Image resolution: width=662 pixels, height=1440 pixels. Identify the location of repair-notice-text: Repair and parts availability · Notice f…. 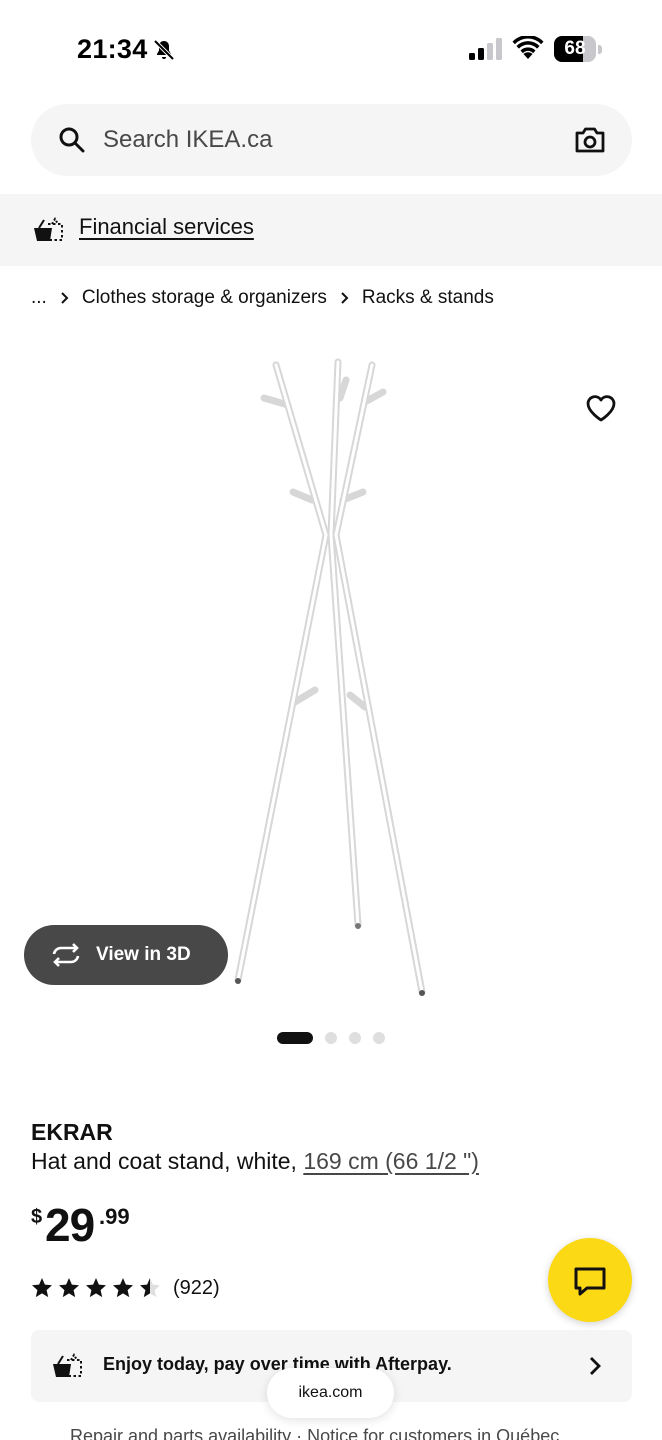
(340, 1433).